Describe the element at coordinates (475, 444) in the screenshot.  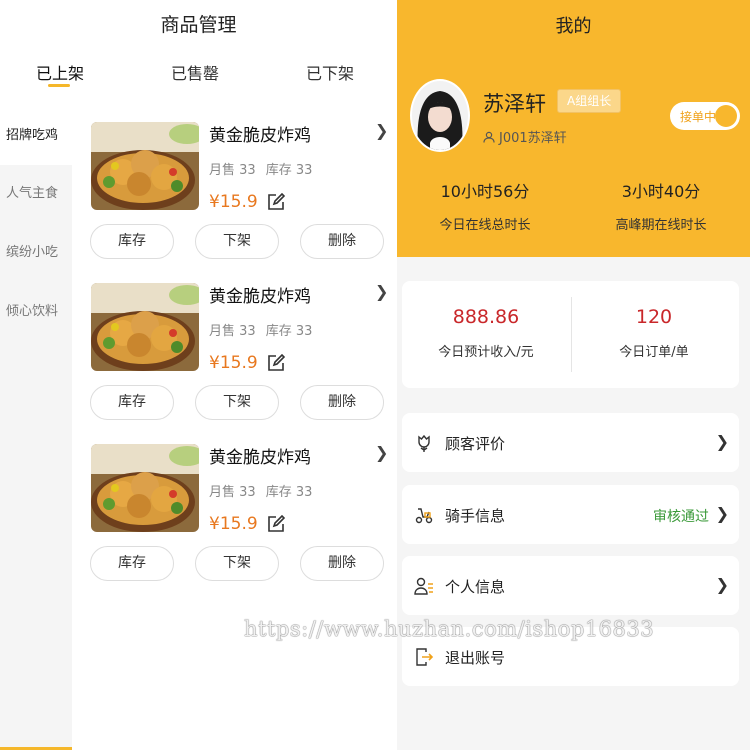
I see `menu-label: 顾客评价` at that location.